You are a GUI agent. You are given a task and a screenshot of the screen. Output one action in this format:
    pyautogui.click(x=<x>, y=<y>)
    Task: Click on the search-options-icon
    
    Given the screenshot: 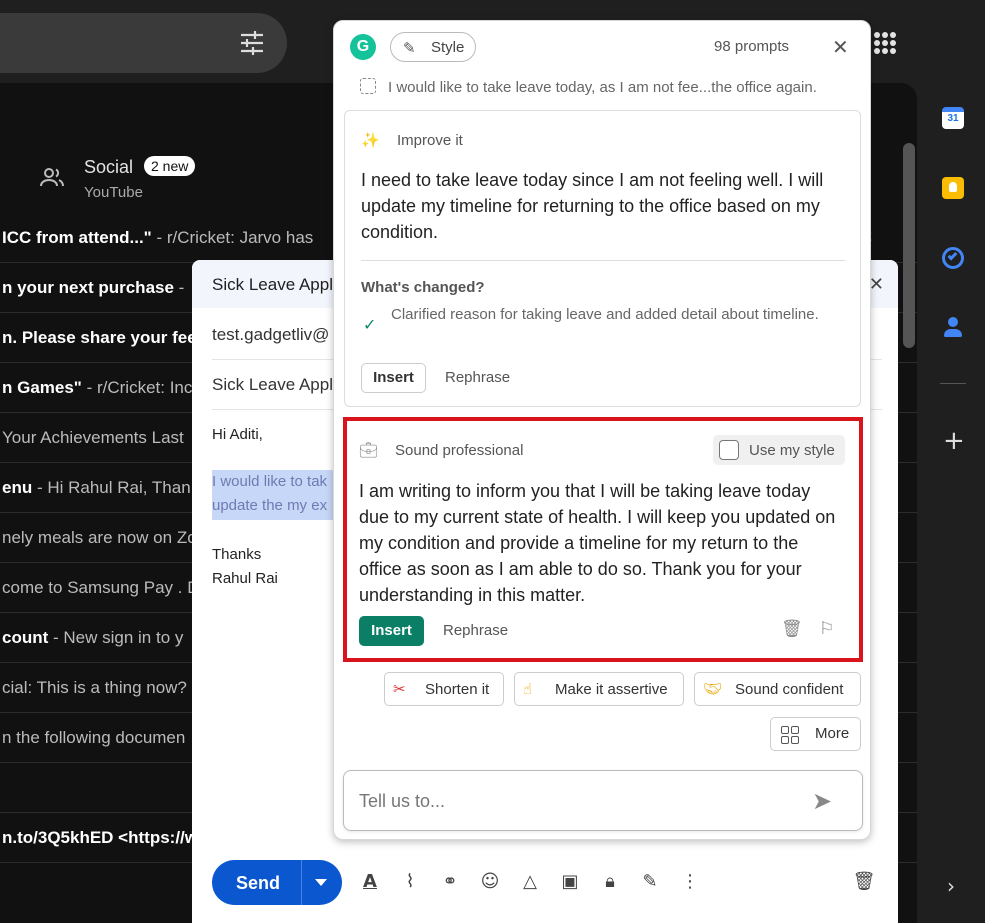 What is the action you would take?
    pyautogui.click(x=252, y=43)
    